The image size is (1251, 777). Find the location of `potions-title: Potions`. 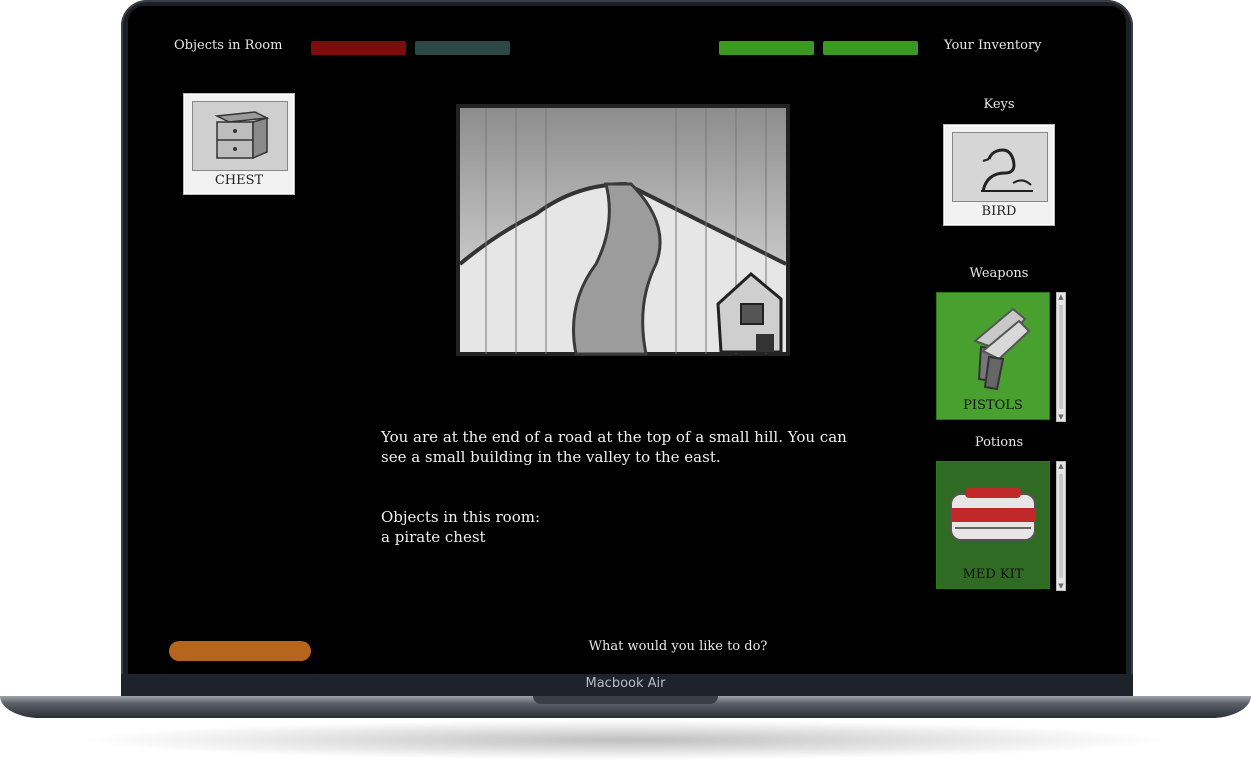

potions-title: Potions is located at coordinates (999, 442).